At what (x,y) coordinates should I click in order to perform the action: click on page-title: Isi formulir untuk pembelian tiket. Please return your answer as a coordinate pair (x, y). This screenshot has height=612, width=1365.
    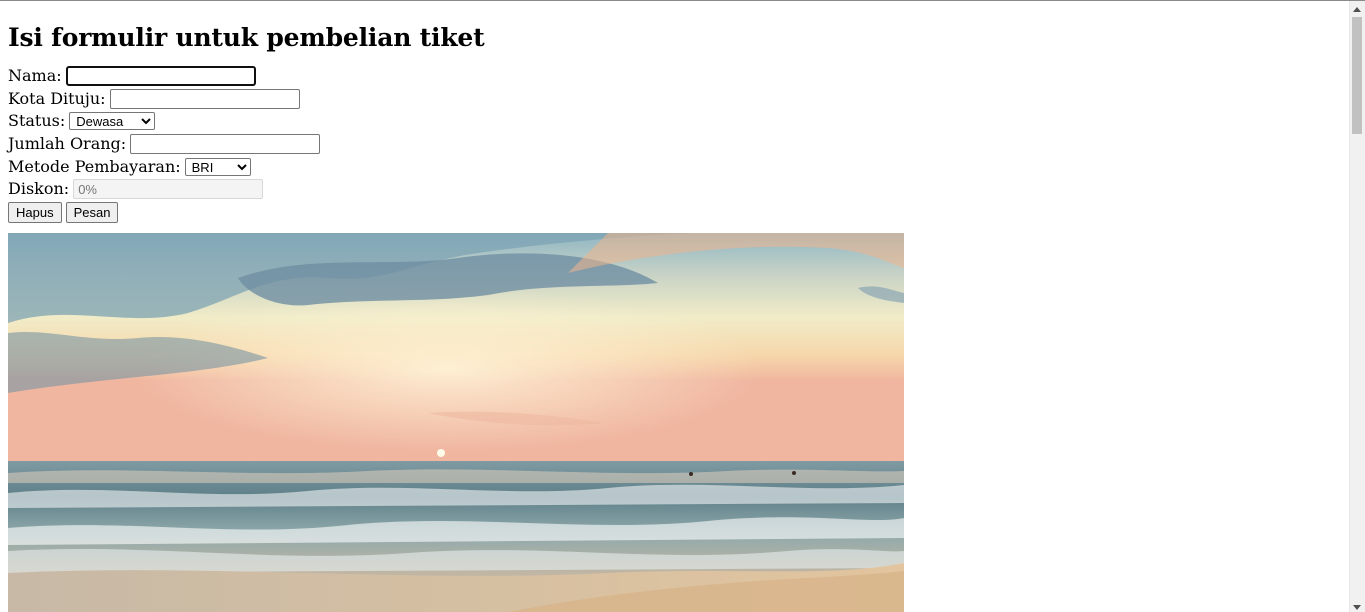
    Looking at the image, I should click on (246, 37).